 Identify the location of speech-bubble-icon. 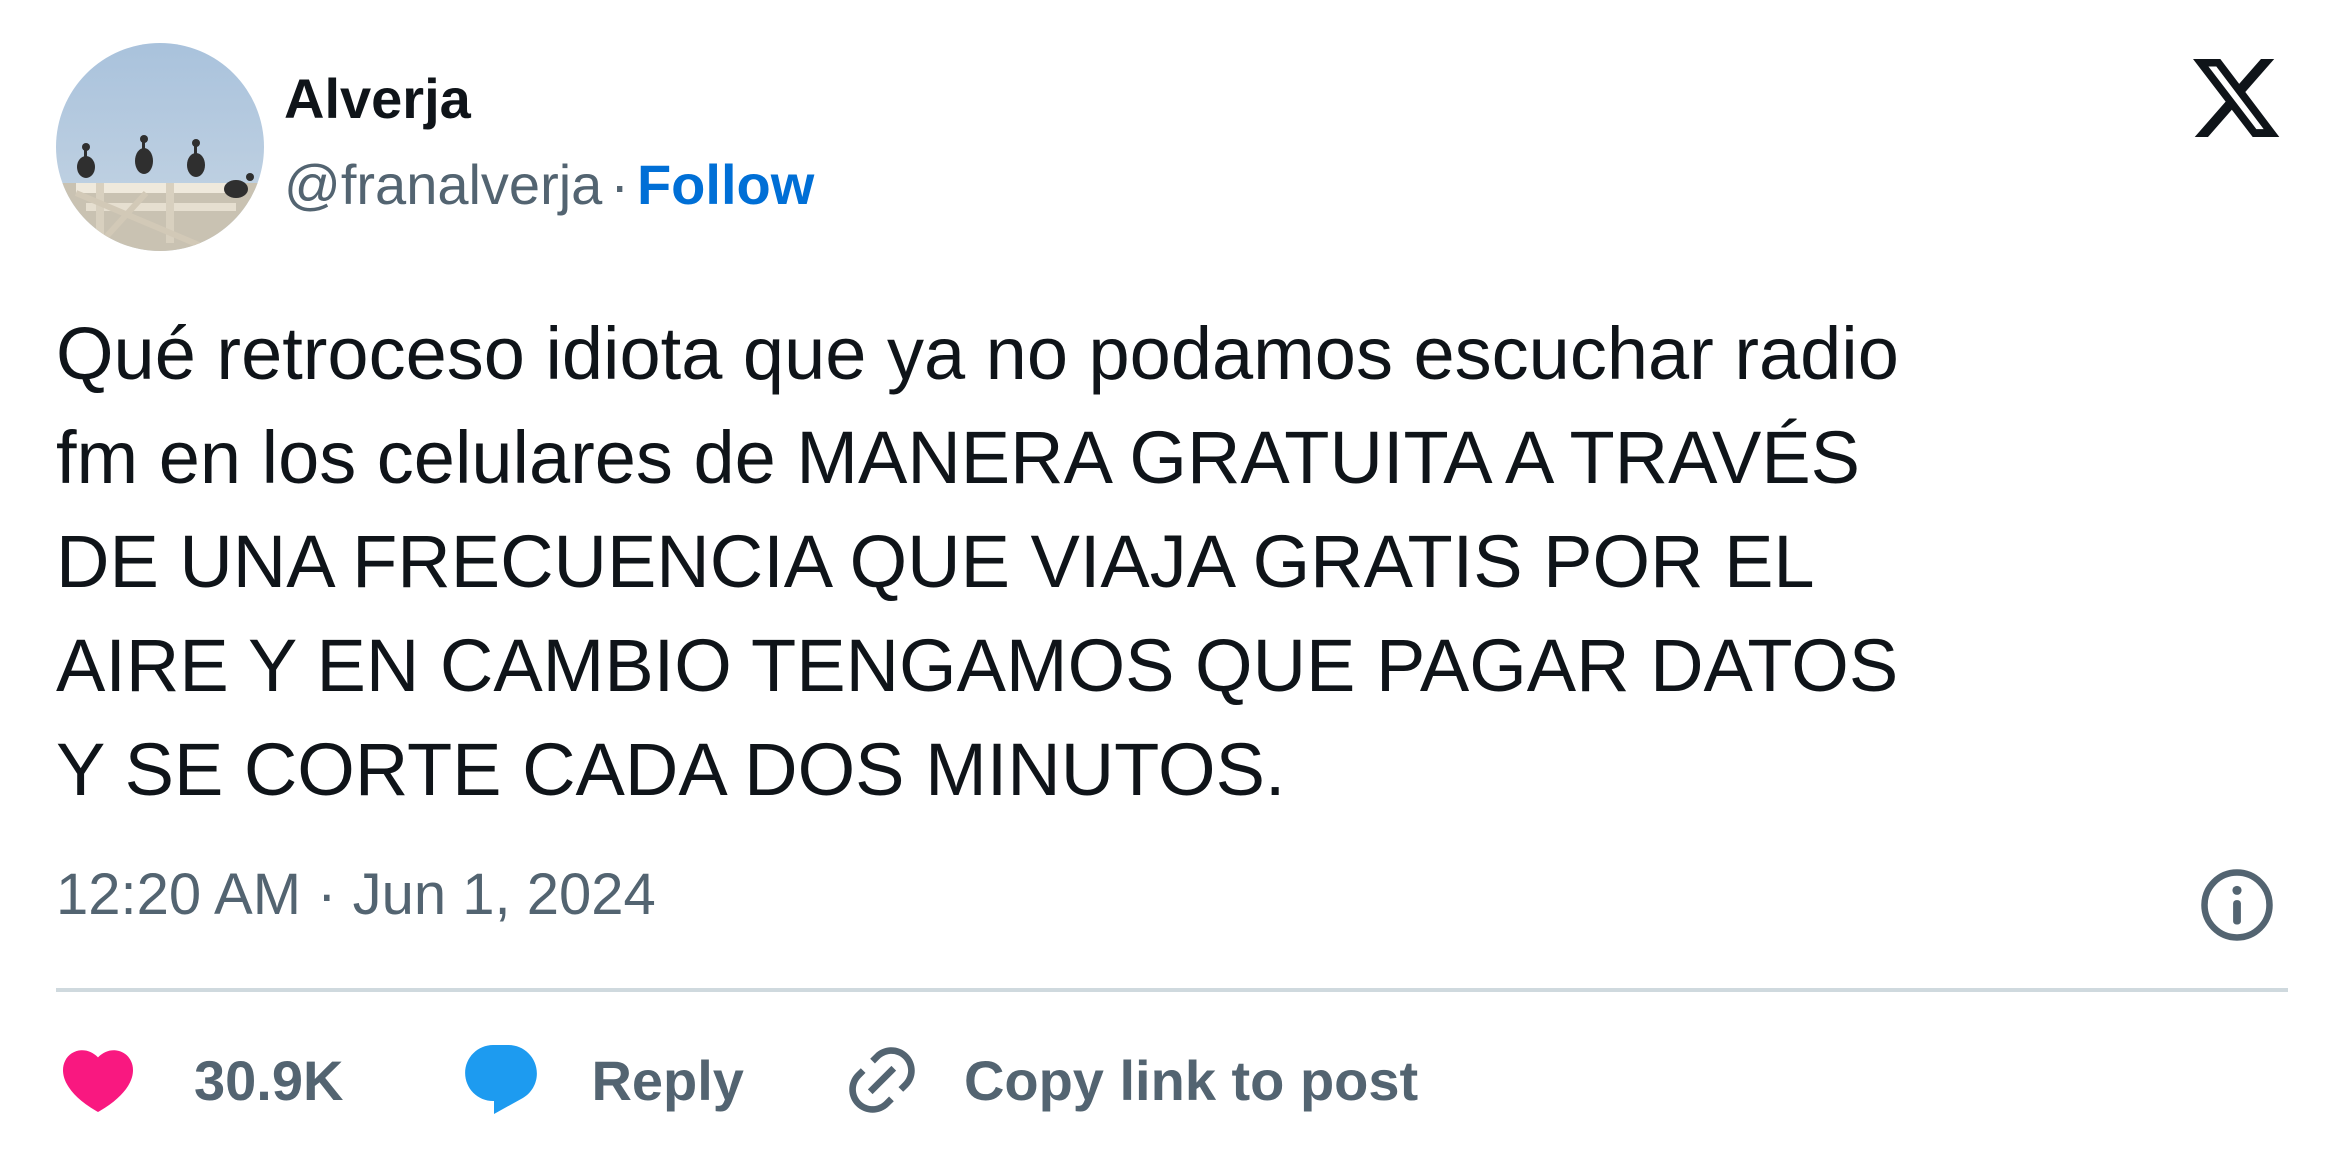
(501, 1080).